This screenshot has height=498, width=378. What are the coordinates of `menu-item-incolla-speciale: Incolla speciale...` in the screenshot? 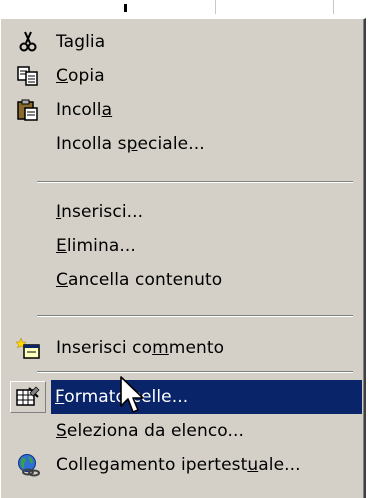 It's located at (183, 144).